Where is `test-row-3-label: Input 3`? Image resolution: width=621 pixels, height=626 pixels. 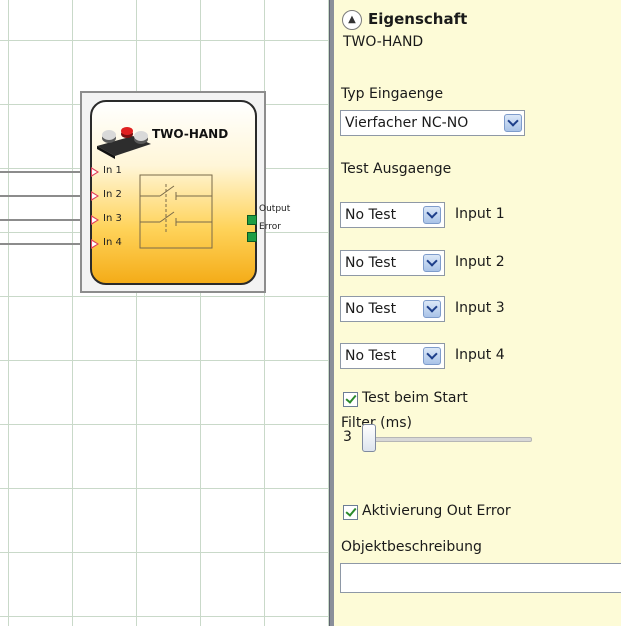 test-row-3-label: Input 3 is located at coordinates (480, 308).